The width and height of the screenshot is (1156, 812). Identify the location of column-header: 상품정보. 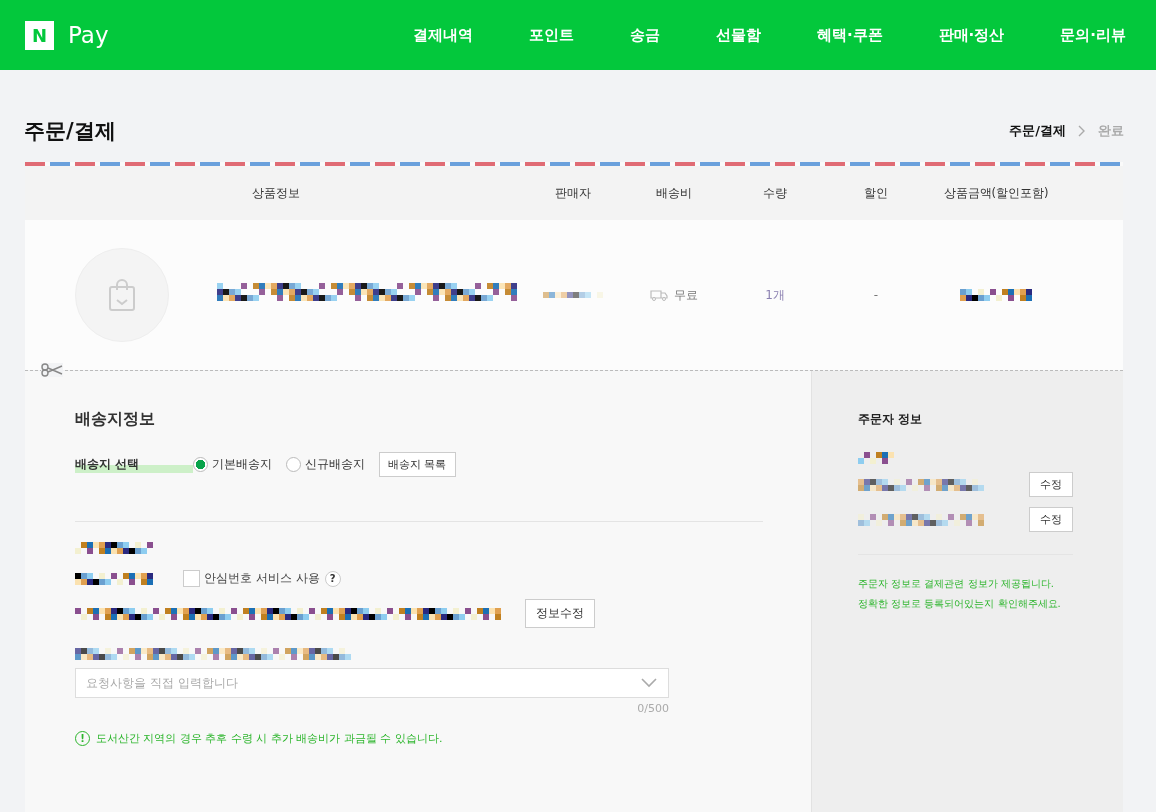
(276, 193).